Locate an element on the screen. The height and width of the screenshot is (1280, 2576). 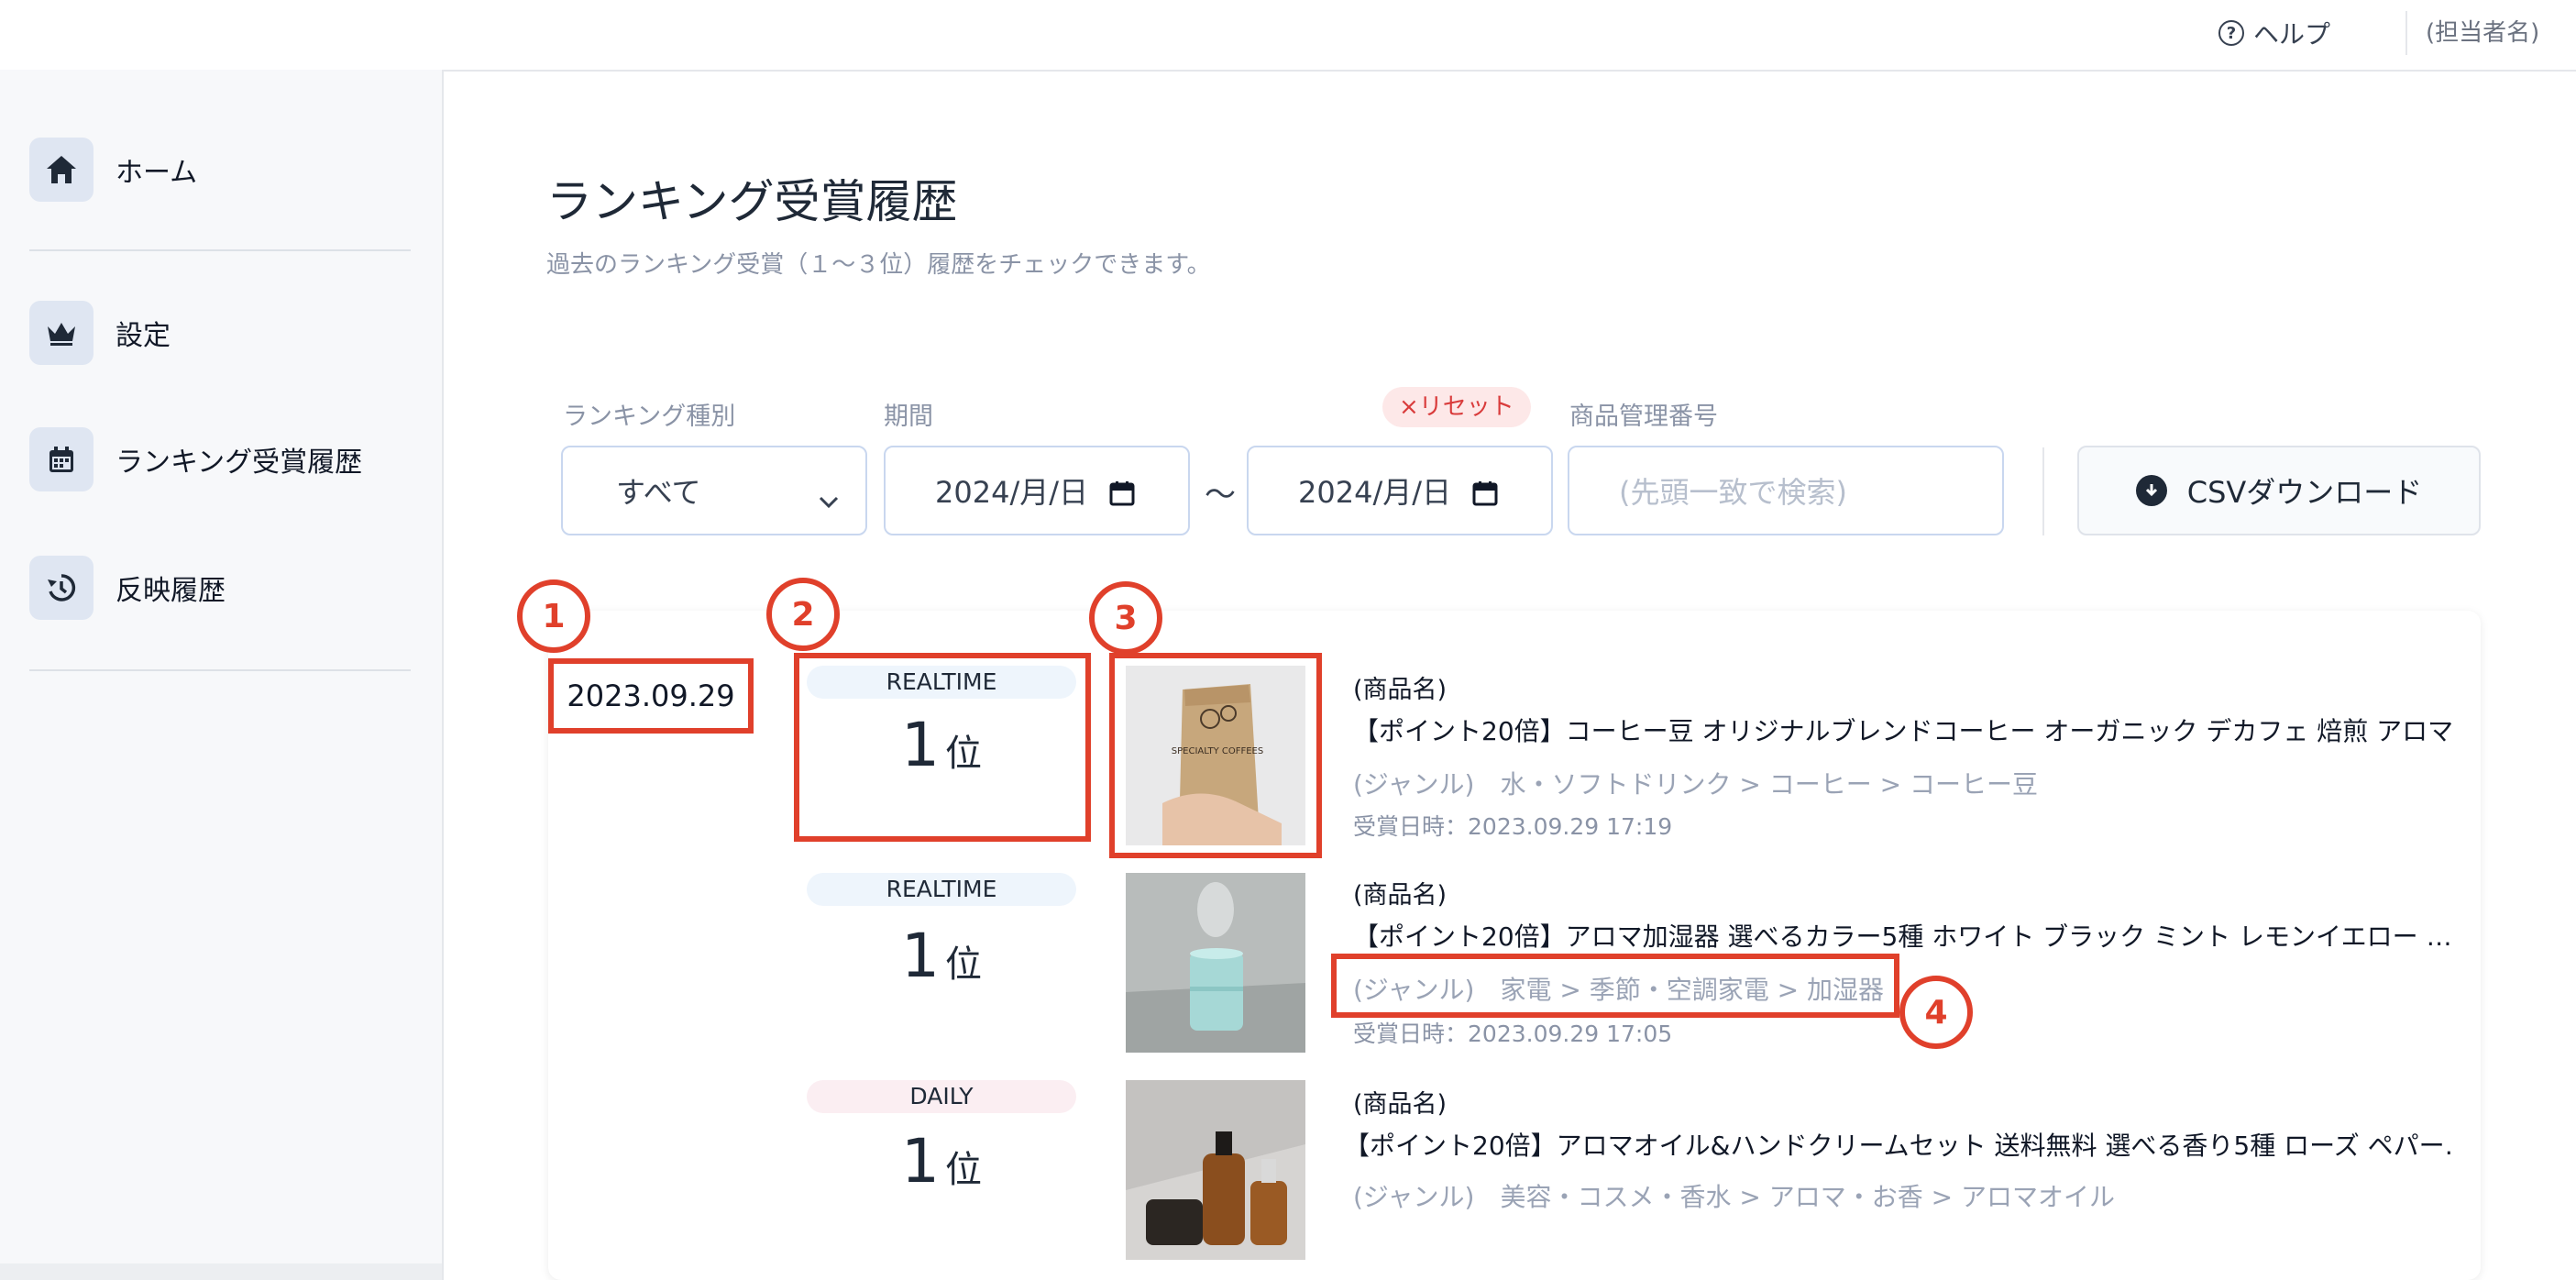
sidebar-bottom-edge is located at coordinates (221, 1271).